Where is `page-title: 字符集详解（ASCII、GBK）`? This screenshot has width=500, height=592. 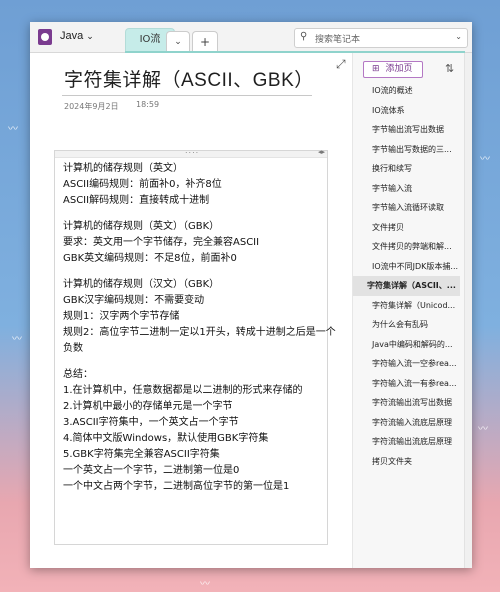
page-title: 字符集详解（ASCII、GBK） is located at coordinates (189, 78).